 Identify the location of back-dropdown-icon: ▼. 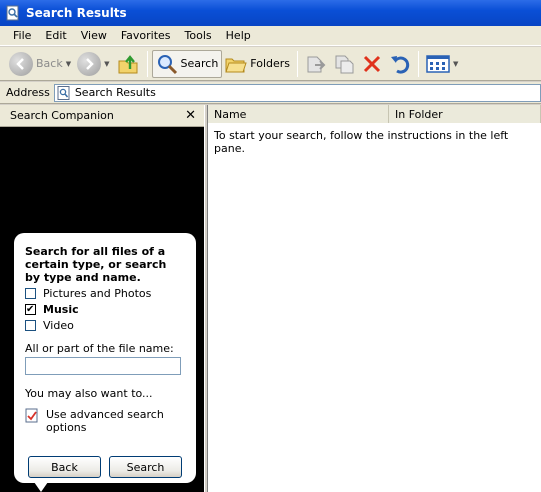
(68, 64).